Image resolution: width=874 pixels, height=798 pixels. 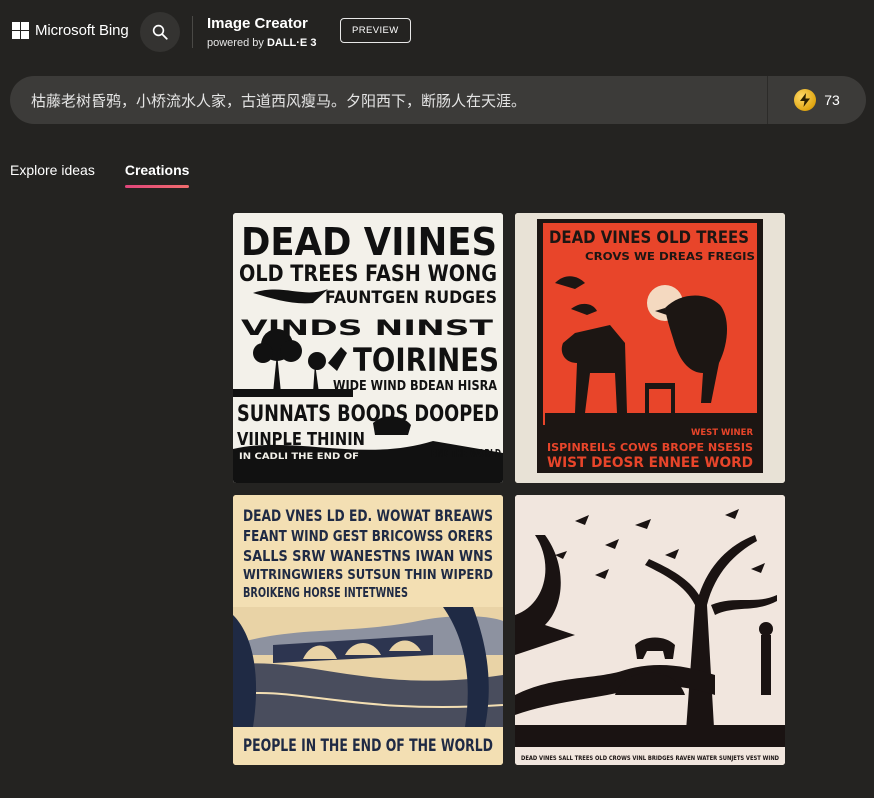 I want to click on image-3-text: WITRINGWIERS SUTSUN THIN WIPERD, so click(x=368, y=575).